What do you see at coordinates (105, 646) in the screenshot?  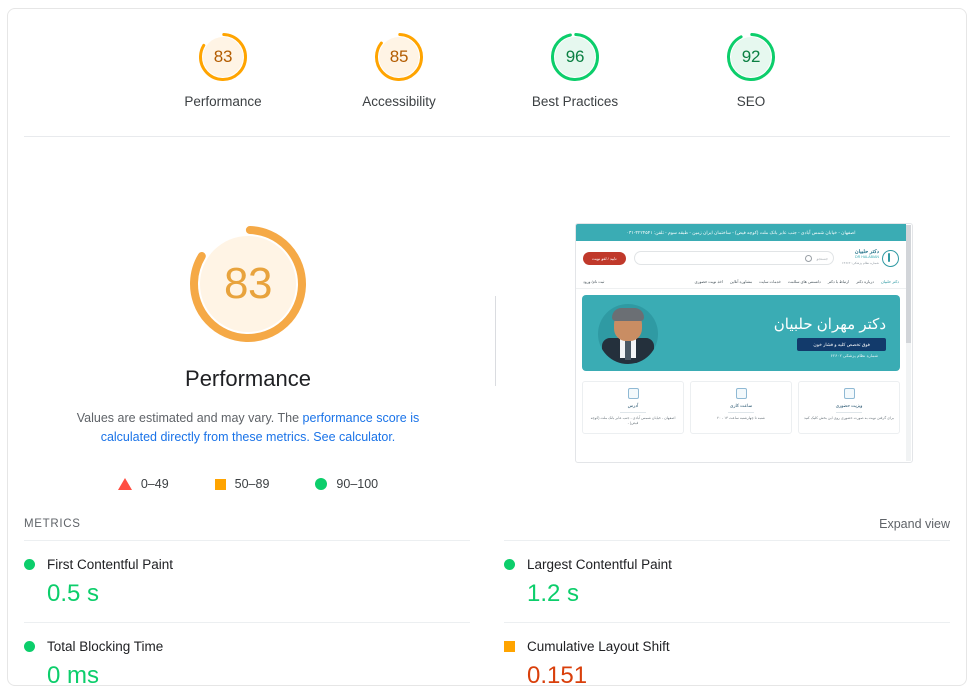 I see `metric-name: Total Blocking Time` at bounding box center [105, 646].